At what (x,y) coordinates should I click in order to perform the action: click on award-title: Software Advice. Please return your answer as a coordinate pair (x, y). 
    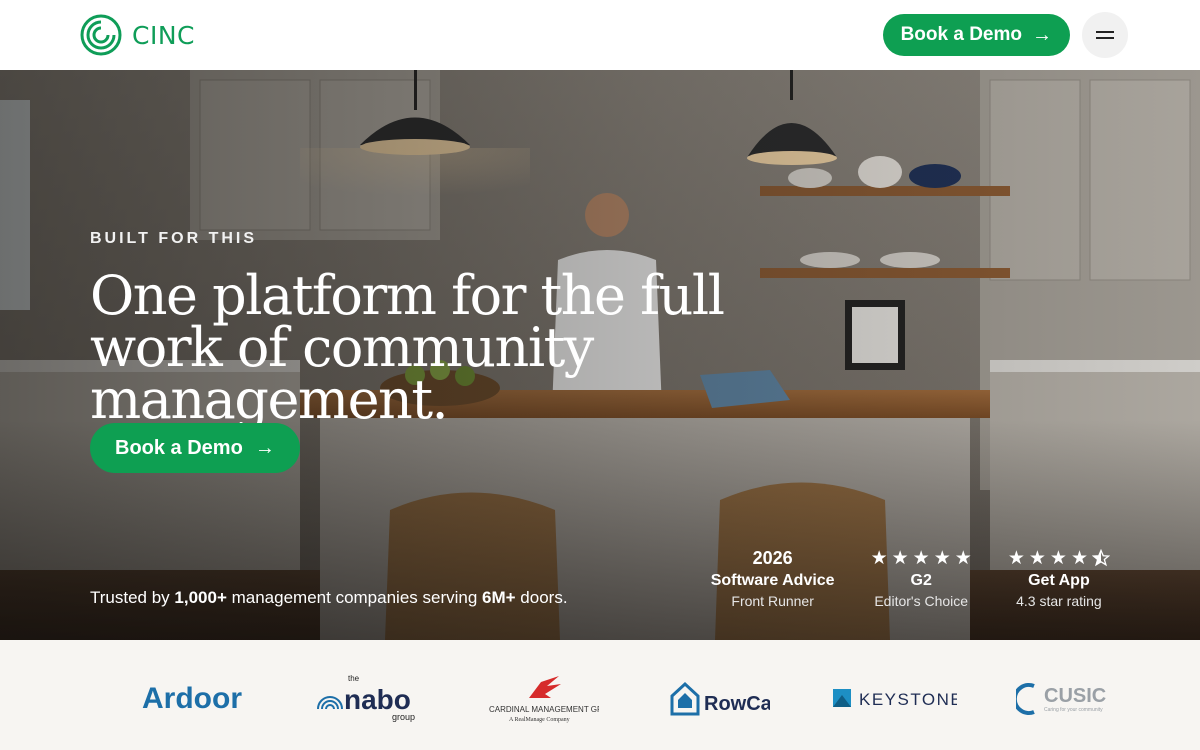
    Looking at the image, I should click on (772, 580).